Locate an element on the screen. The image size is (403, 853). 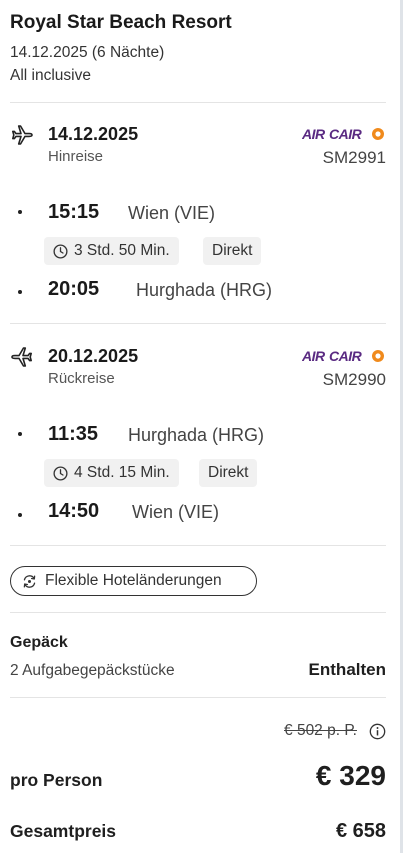
outbound-stop-type: Direkt is located at coordinates (232, 250).